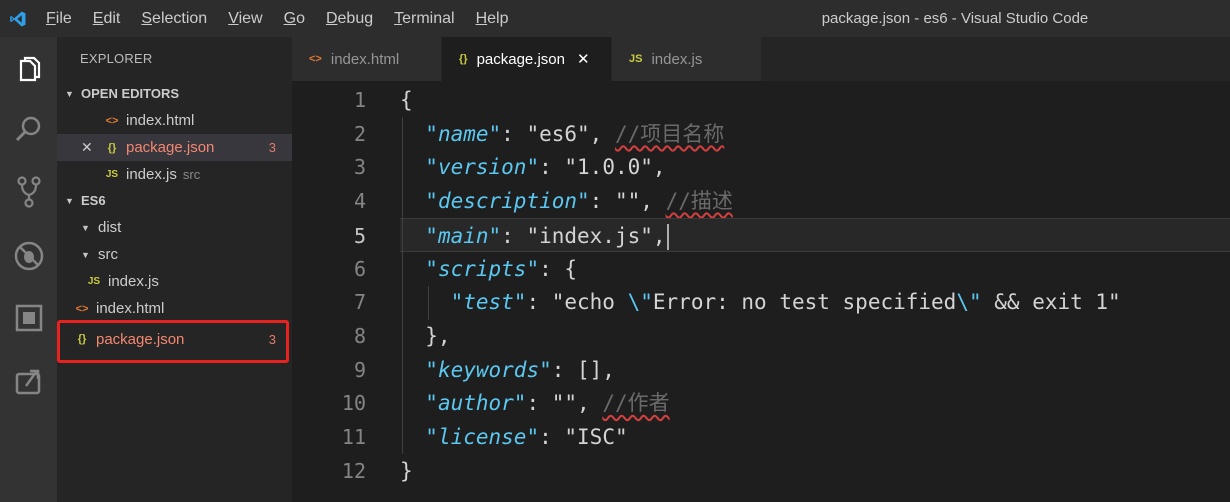 The image size is (1230, 502). What do you see at coordinates (527, 59) in the screenshot?
I see `tab-package-json: {} package.json ✕` at bounding box center [527, 59].